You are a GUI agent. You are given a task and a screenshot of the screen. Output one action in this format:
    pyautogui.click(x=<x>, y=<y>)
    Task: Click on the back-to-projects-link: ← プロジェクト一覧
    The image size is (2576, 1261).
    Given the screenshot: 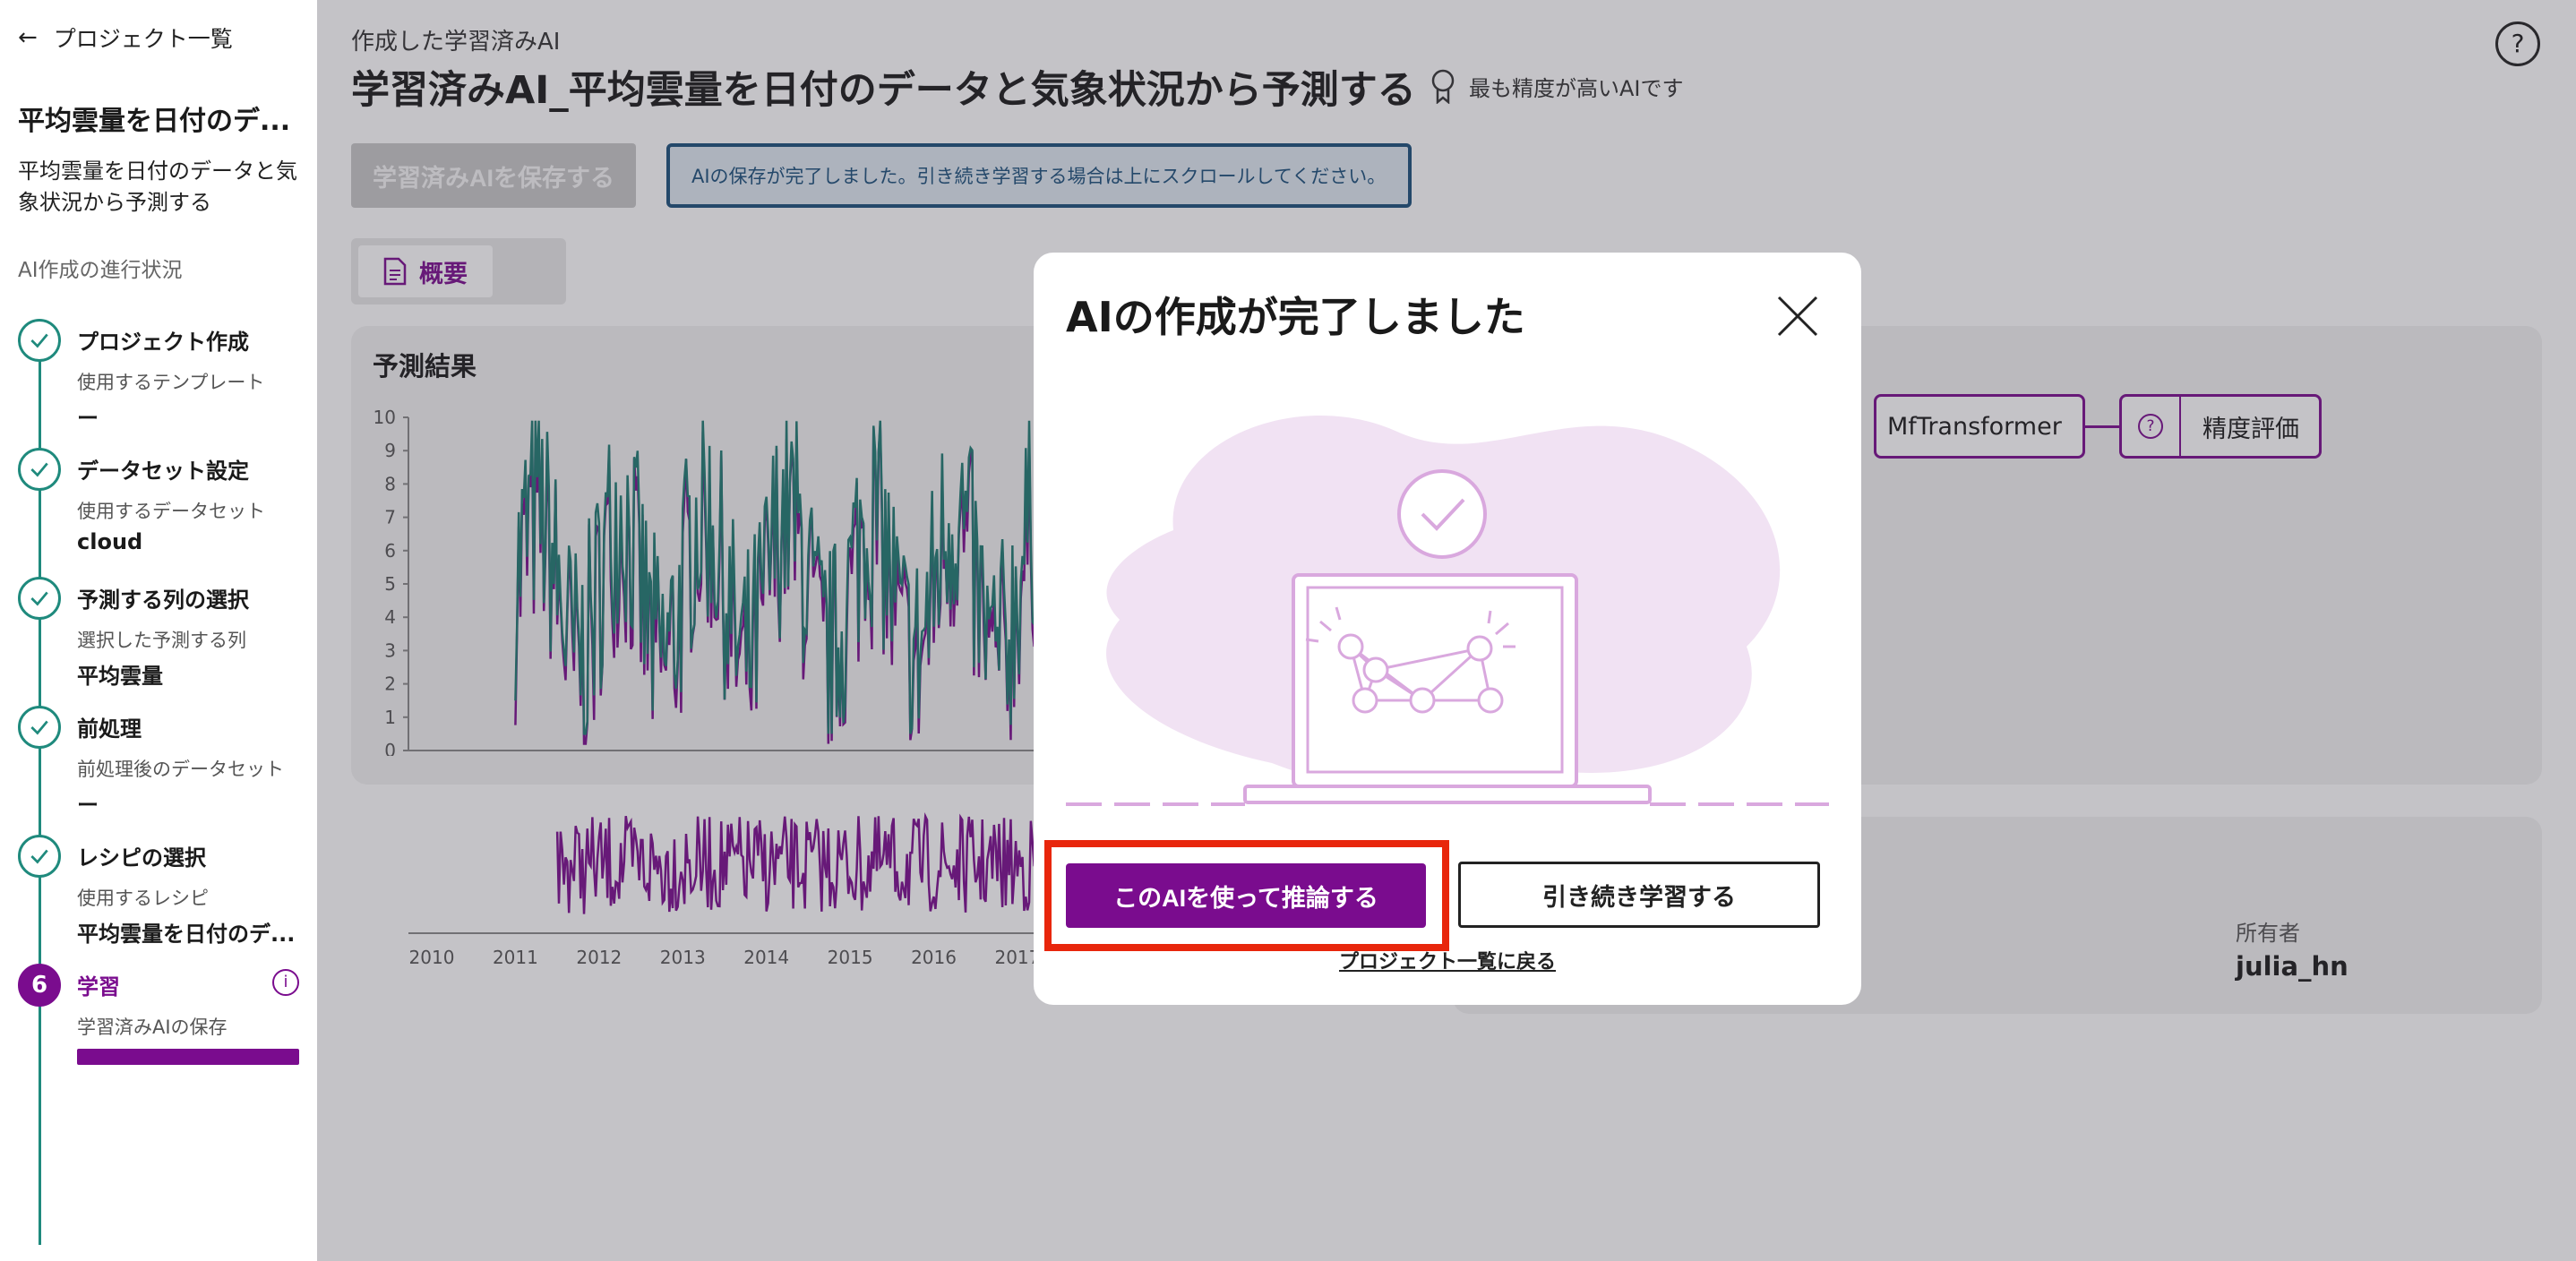 What is the action you would take?
    pyautogui.click(x=158, y=37)
    